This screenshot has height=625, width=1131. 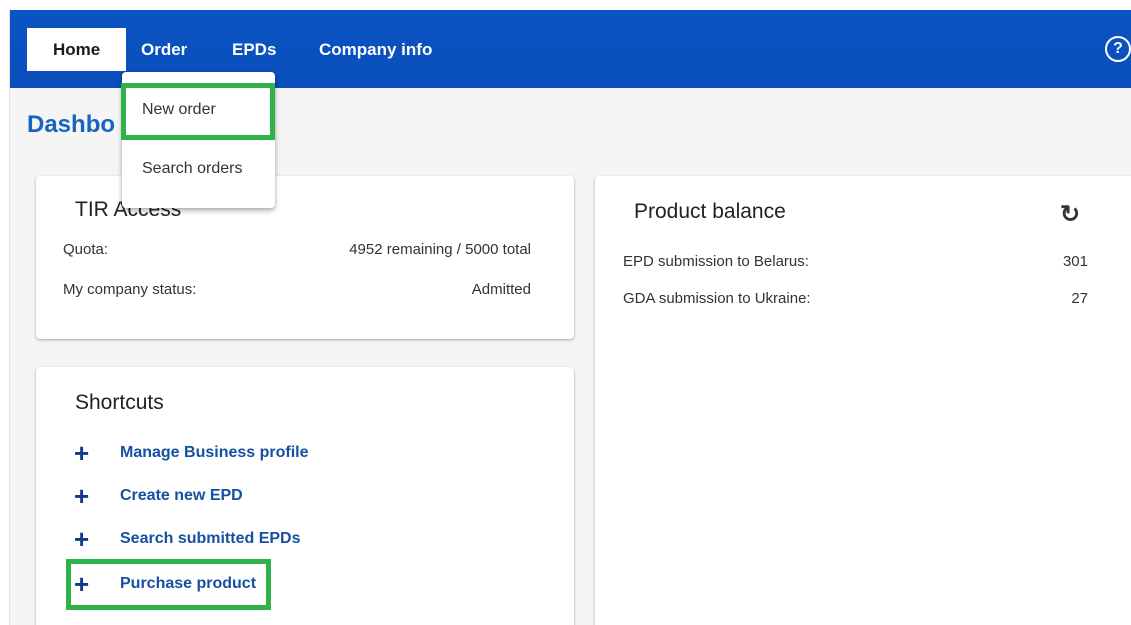 I want to click on balance-label-belarus: EPD submission to Belarus:, so click(x=716, y=261).